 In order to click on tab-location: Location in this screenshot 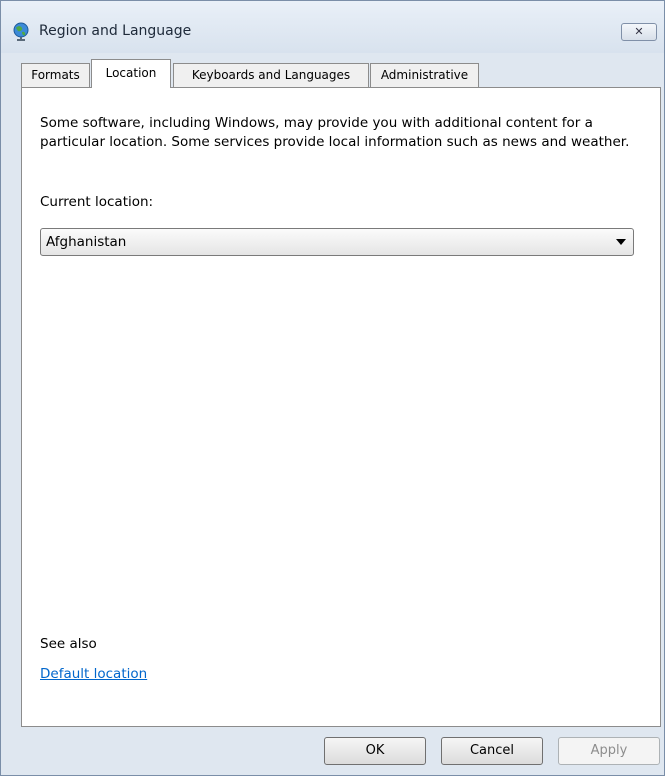, I will do `click(131, 73)`.